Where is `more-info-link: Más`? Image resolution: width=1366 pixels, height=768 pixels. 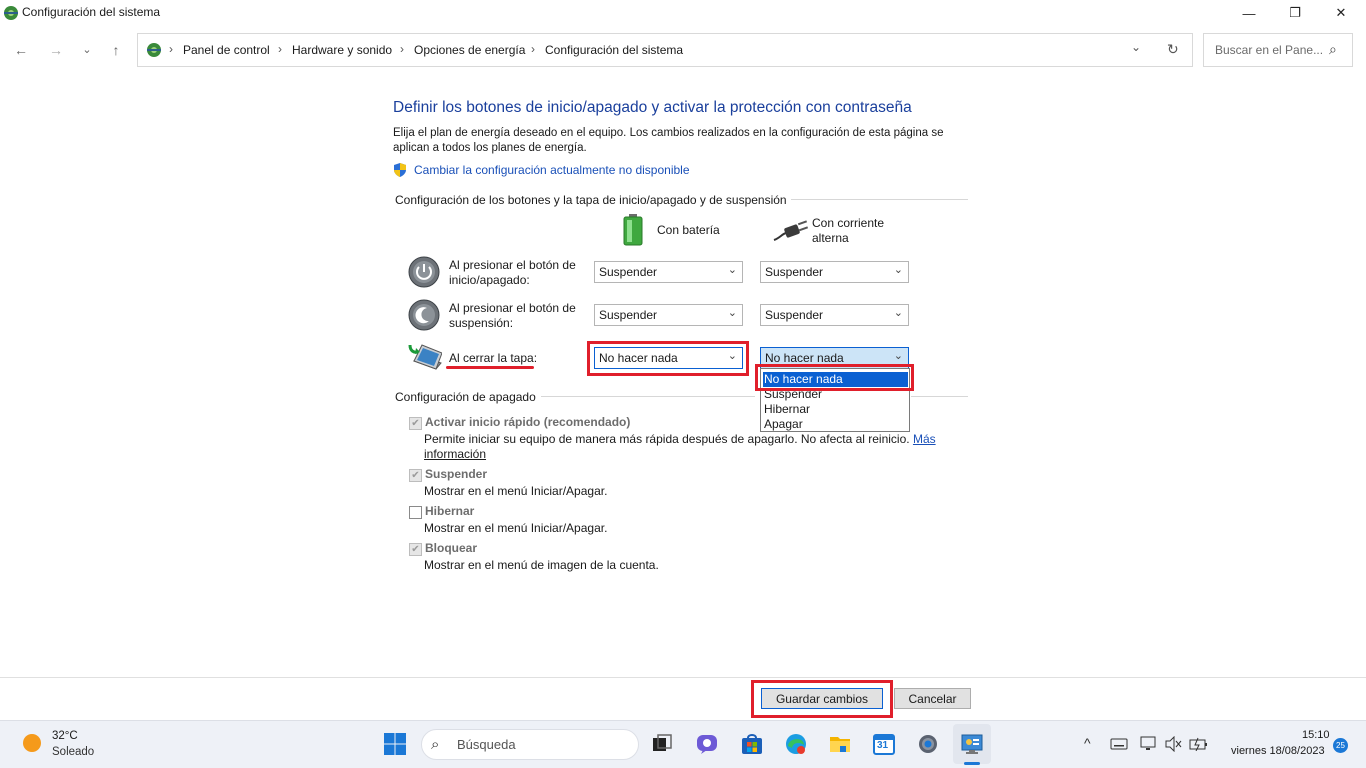 more-info-link: Más is located at coordinates (924, 439).